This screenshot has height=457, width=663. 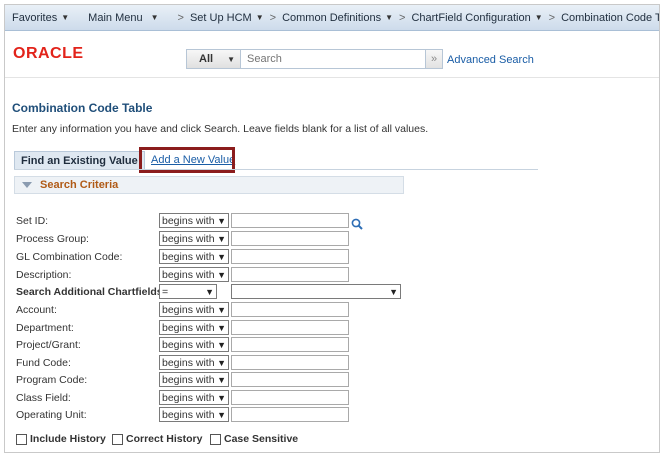 I want to click on double-chevron-right-icon: », so click(x=434, y=59).